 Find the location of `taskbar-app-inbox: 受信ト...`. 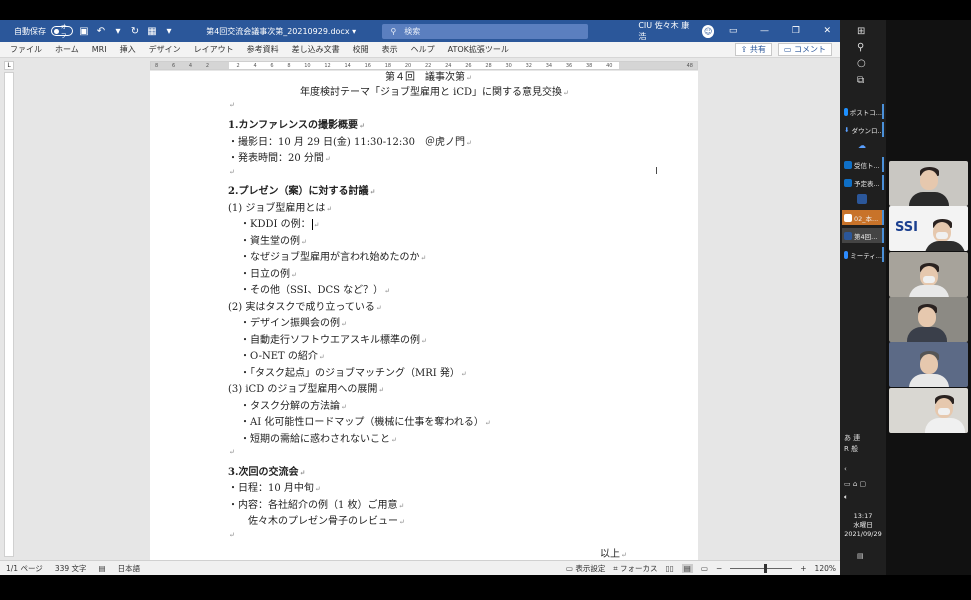

taskbar-app-inbox: 受信ト... is located at coordinates (863, 164).